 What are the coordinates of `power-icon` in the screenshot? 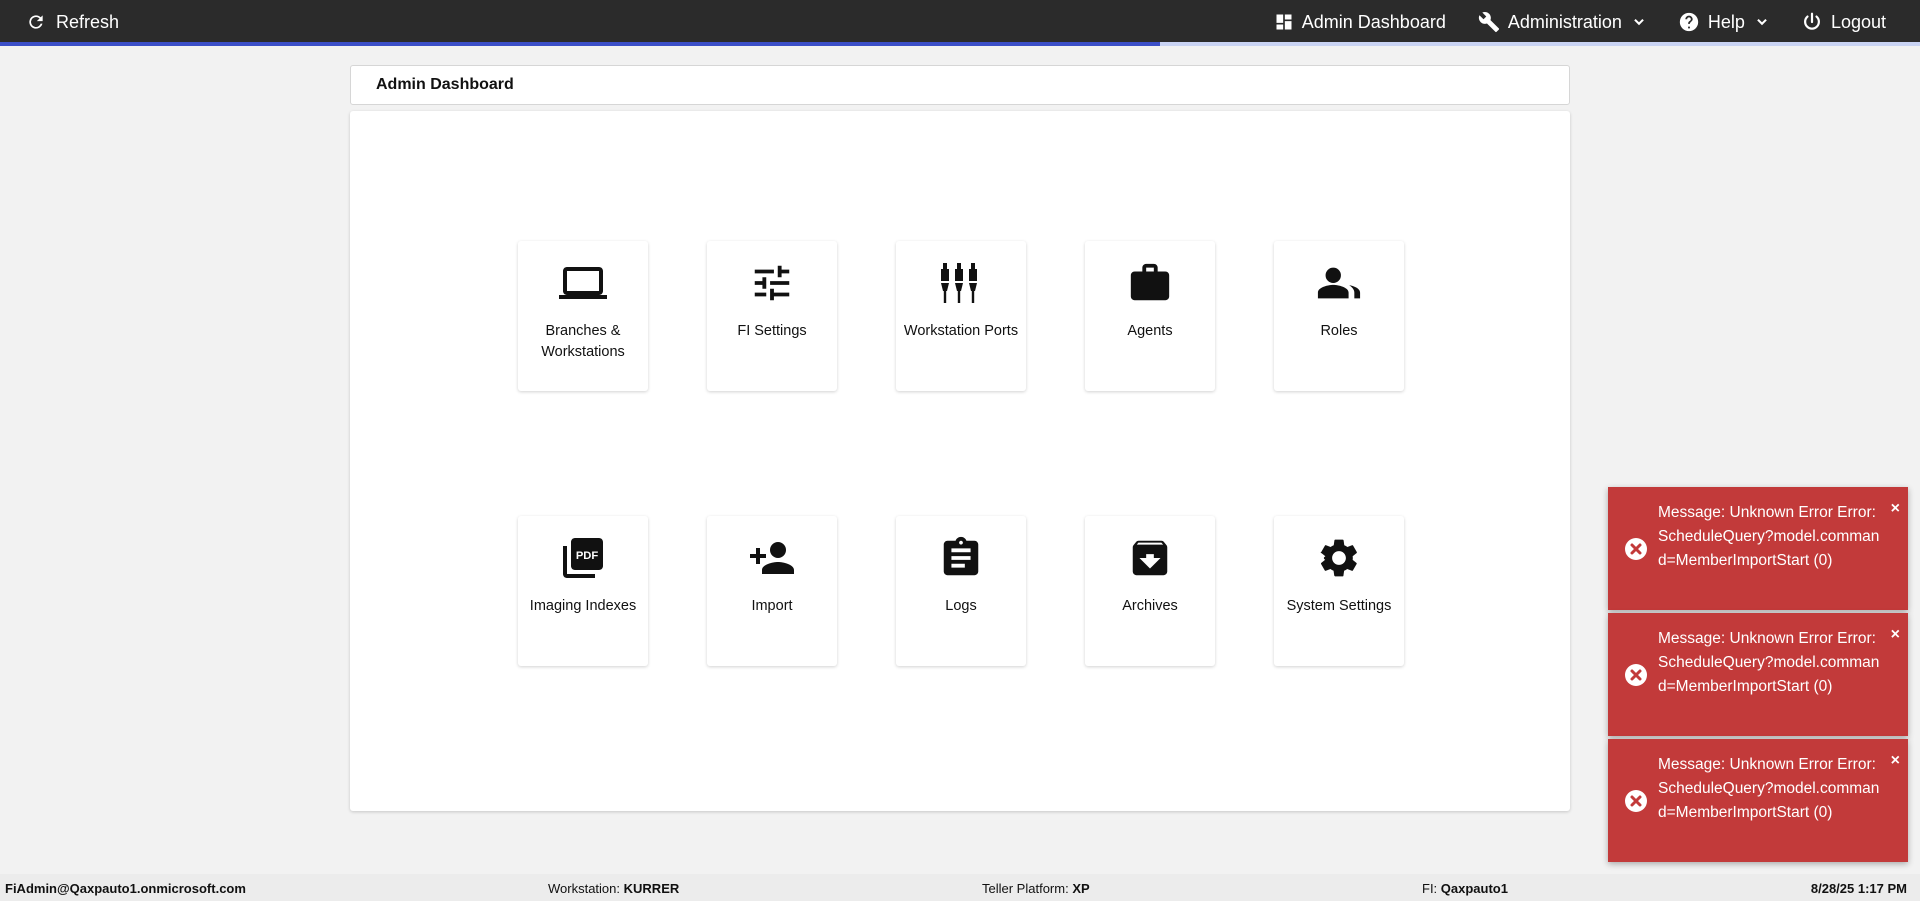 It's located at (1811, 21).